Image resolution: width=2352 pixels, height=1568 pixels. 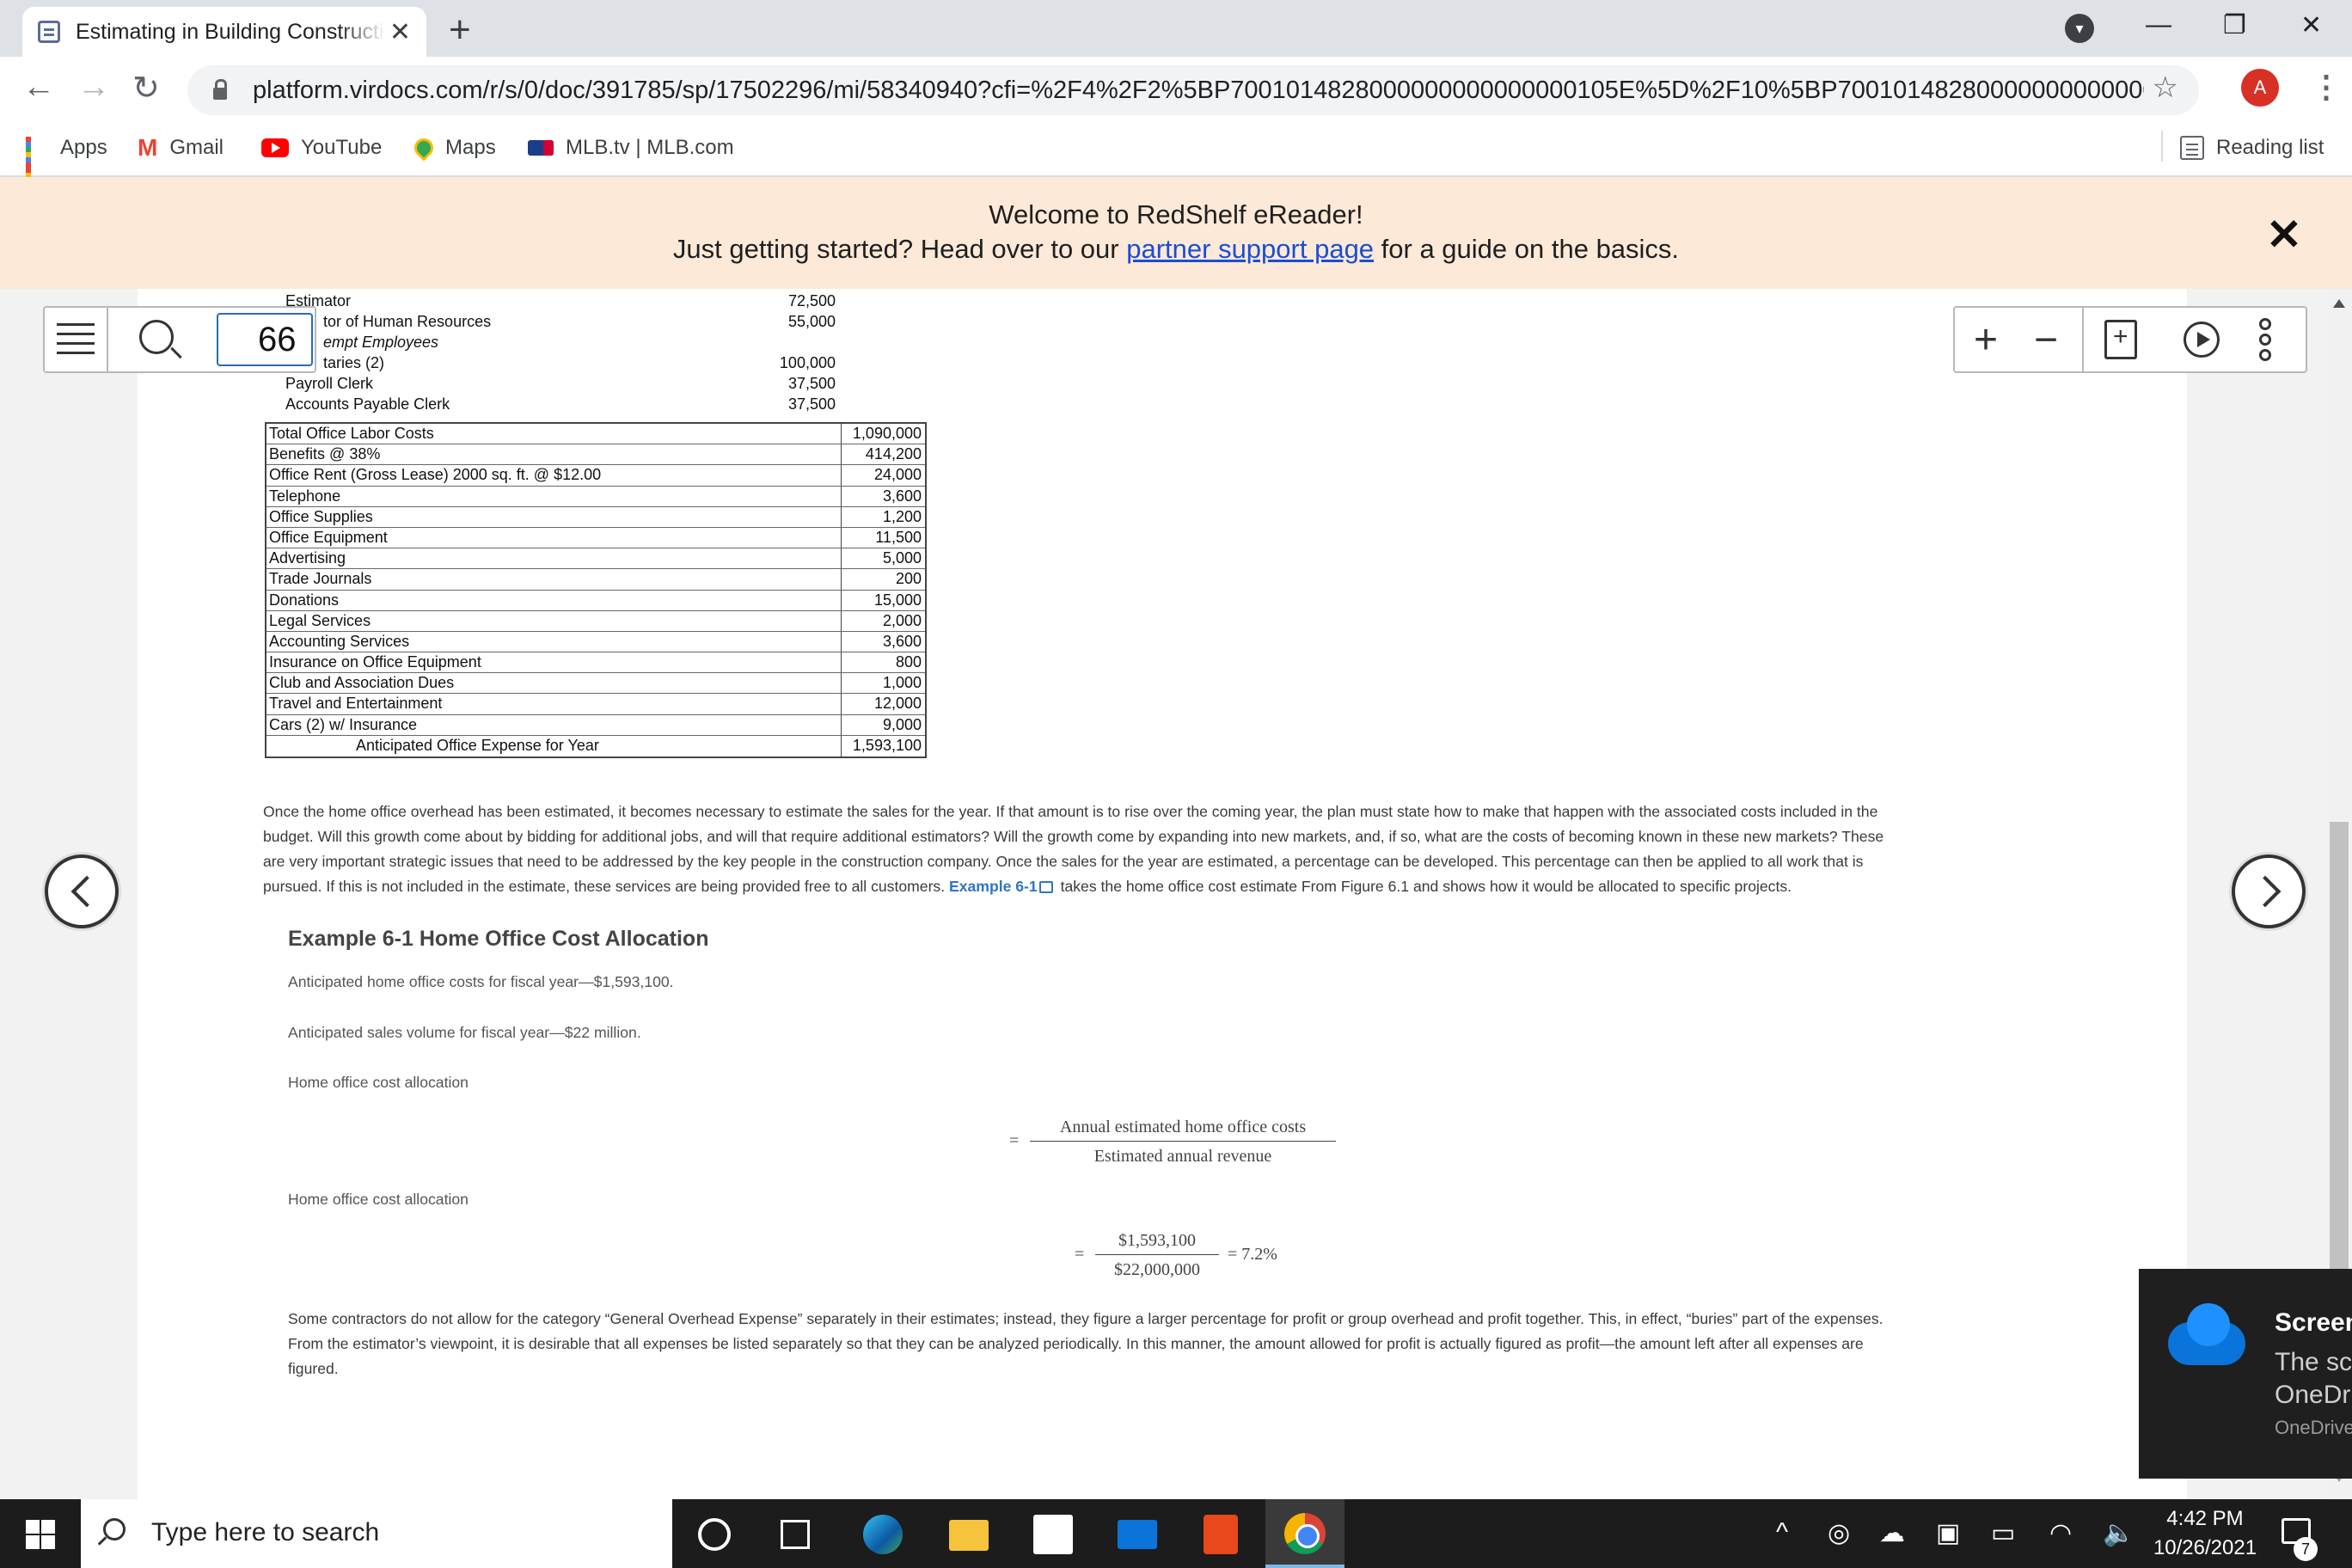 I want to click on previous-page-button, so click(x=82, y=891).